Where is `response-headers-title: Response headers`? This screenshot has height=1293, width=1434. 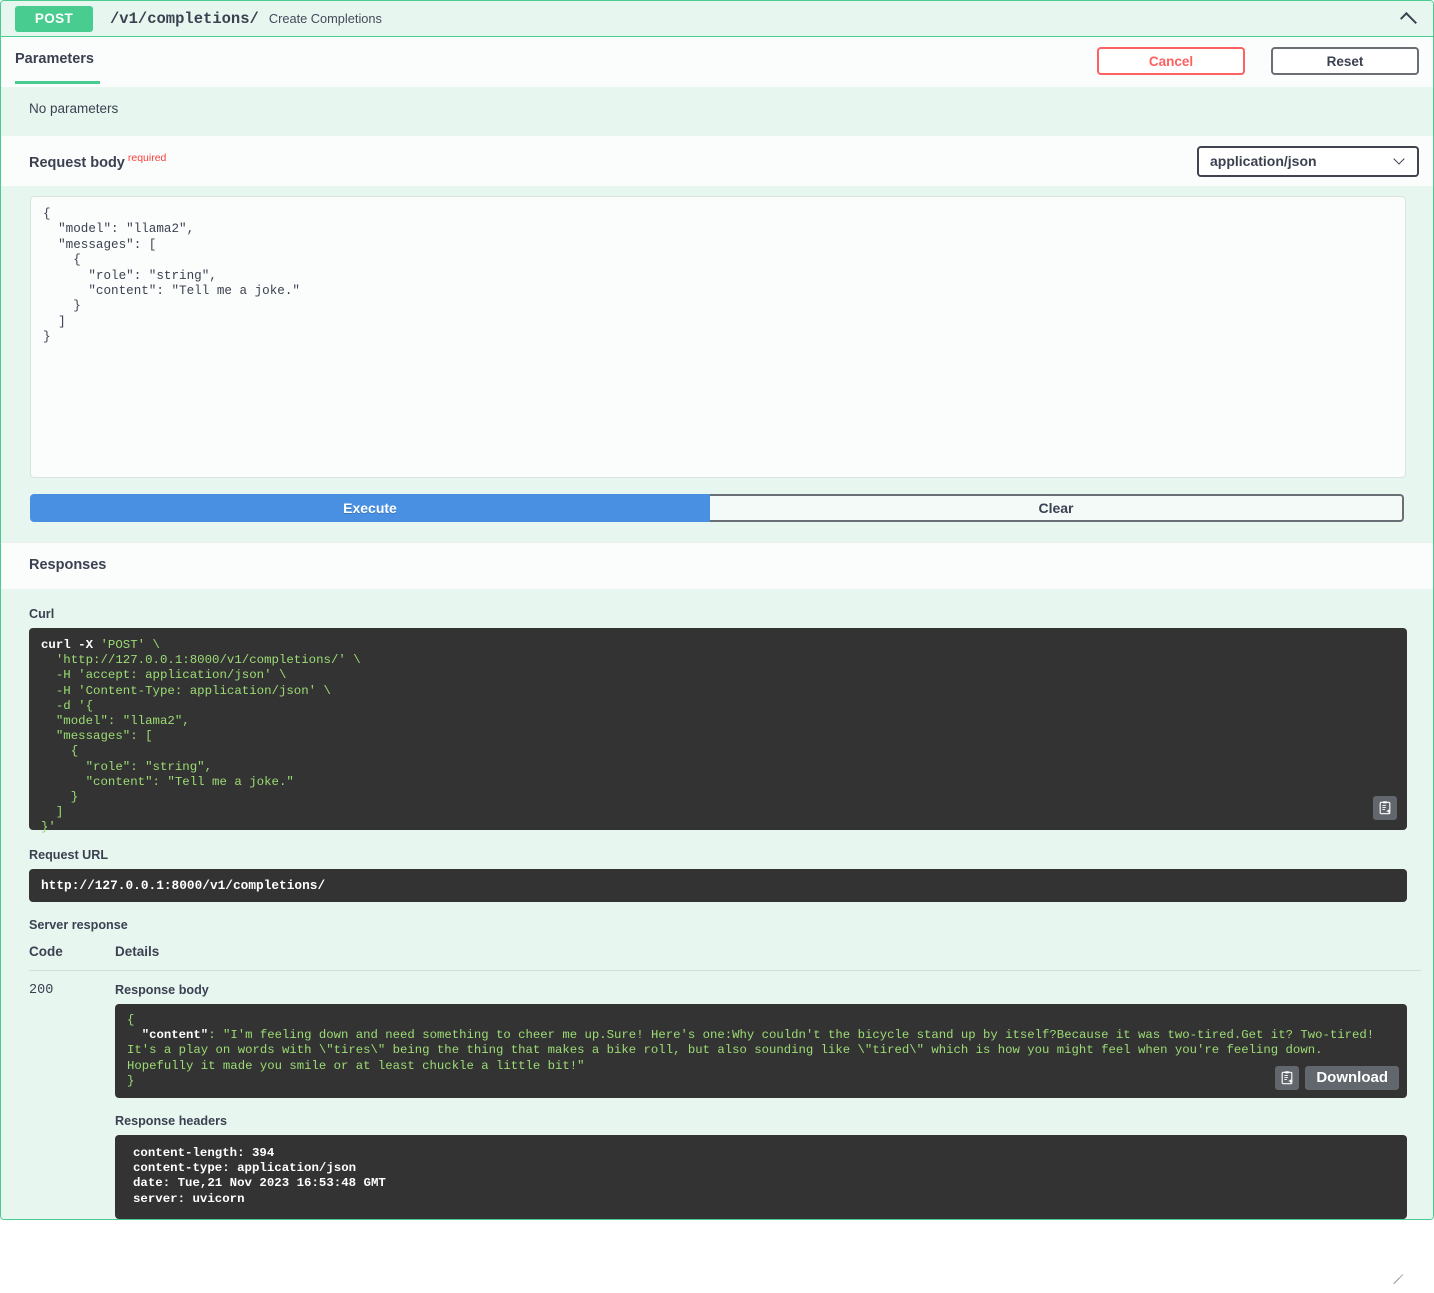
response-headers-title: Response headers is located at coordinates (171, 1121).